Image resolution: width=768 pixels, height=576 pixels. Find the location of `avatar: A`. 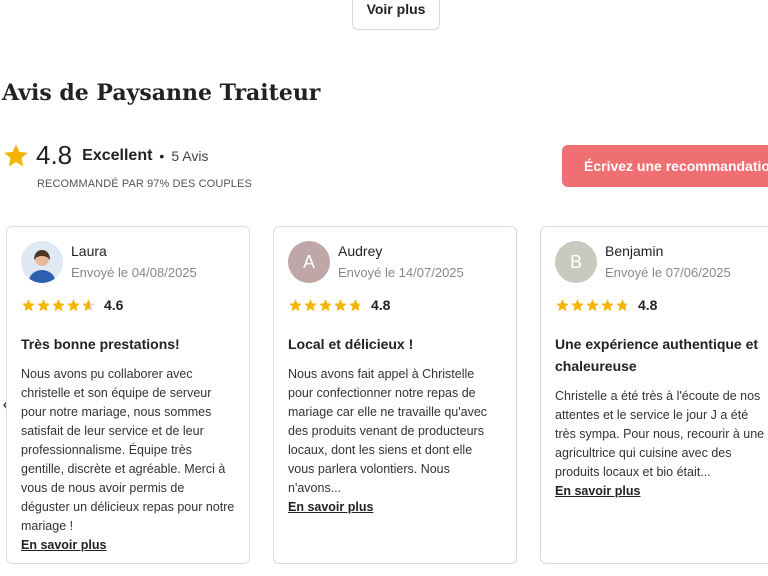

avatar: A is located at coordinates (309, 262).